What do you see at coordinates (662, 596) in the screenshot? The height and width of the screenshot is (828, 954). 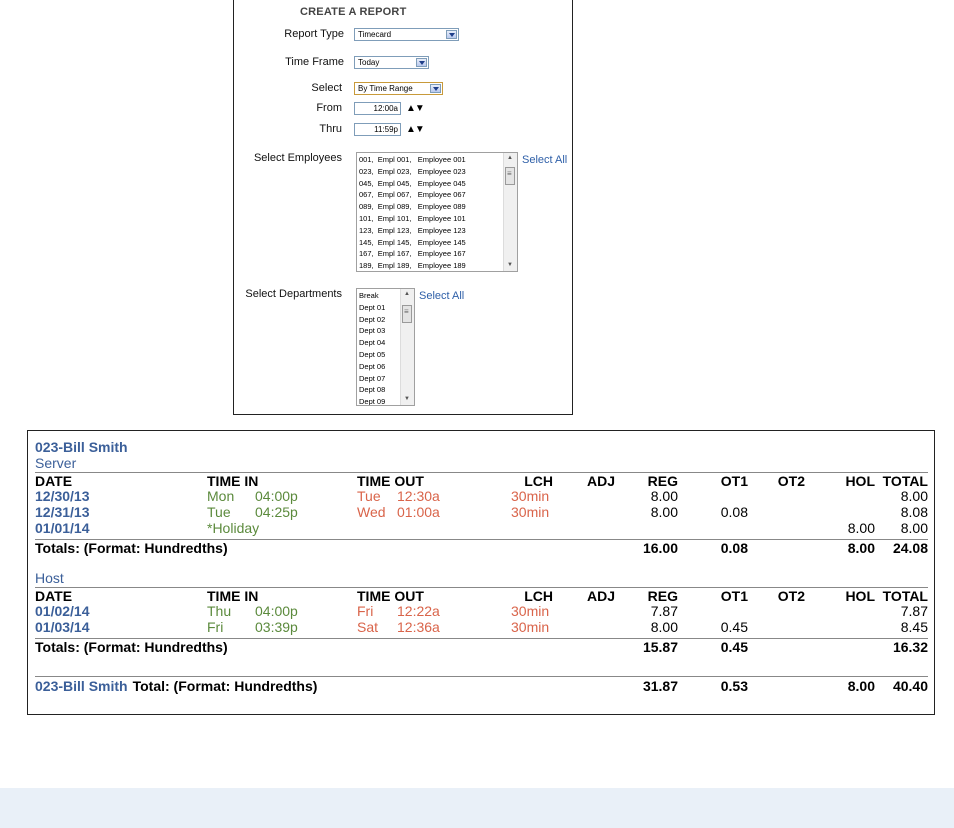 I see `col-reg-header: REG` at bounding box center [662, 596].